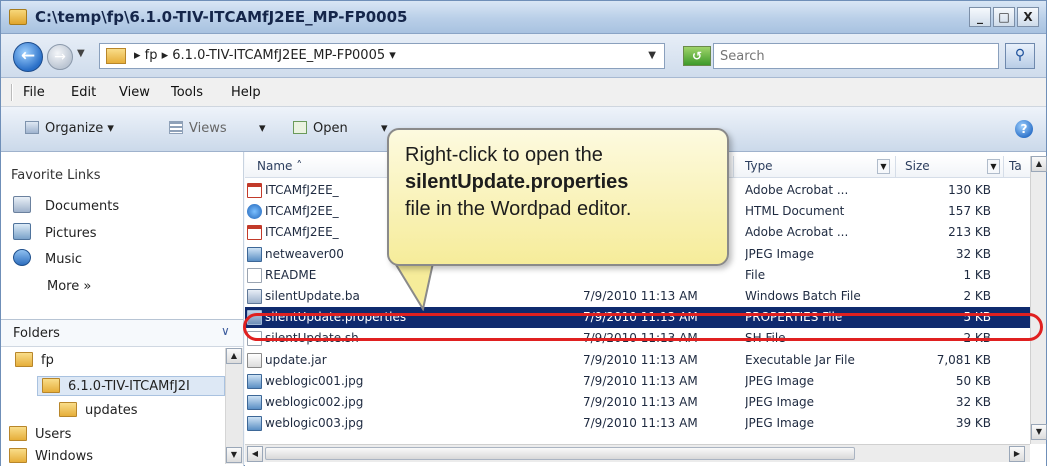 The image size is (1047, 466). I want to click on organize-button: Organize ▾, so click(69, 128).